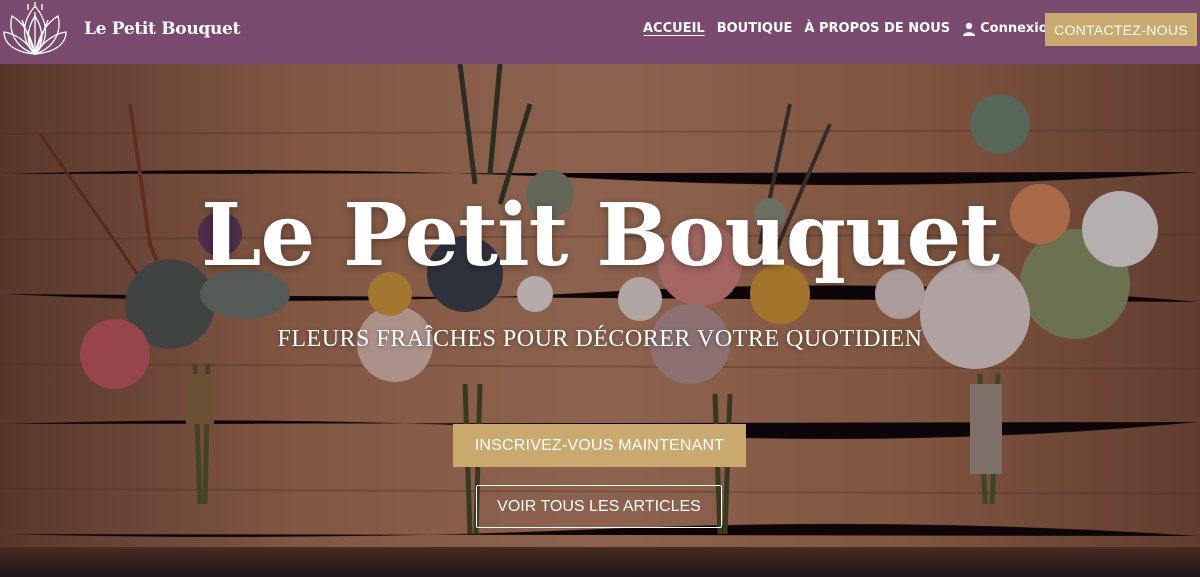 This screenshot has height=577, width=1200. What do you see at coordinates (755, 28) in the screenshot?
I see `nav-link-shop: BOUTIQUE` at bounding box center [755, 28].